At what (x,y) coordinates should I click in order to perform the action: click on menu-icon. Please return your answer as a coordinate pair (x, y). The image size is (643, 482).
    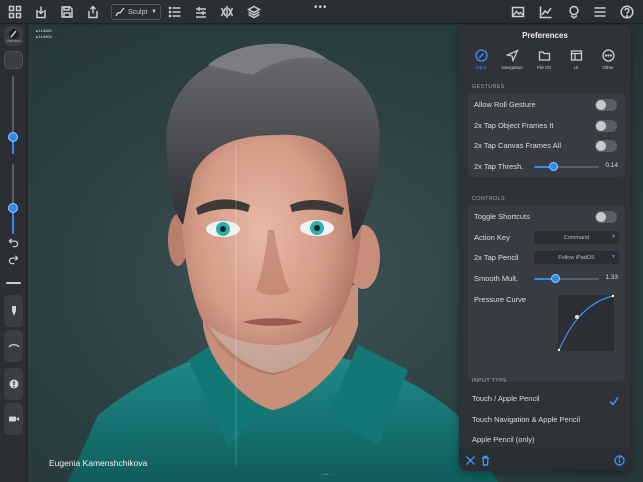
    Looking at the image, I should click on (600, 12).